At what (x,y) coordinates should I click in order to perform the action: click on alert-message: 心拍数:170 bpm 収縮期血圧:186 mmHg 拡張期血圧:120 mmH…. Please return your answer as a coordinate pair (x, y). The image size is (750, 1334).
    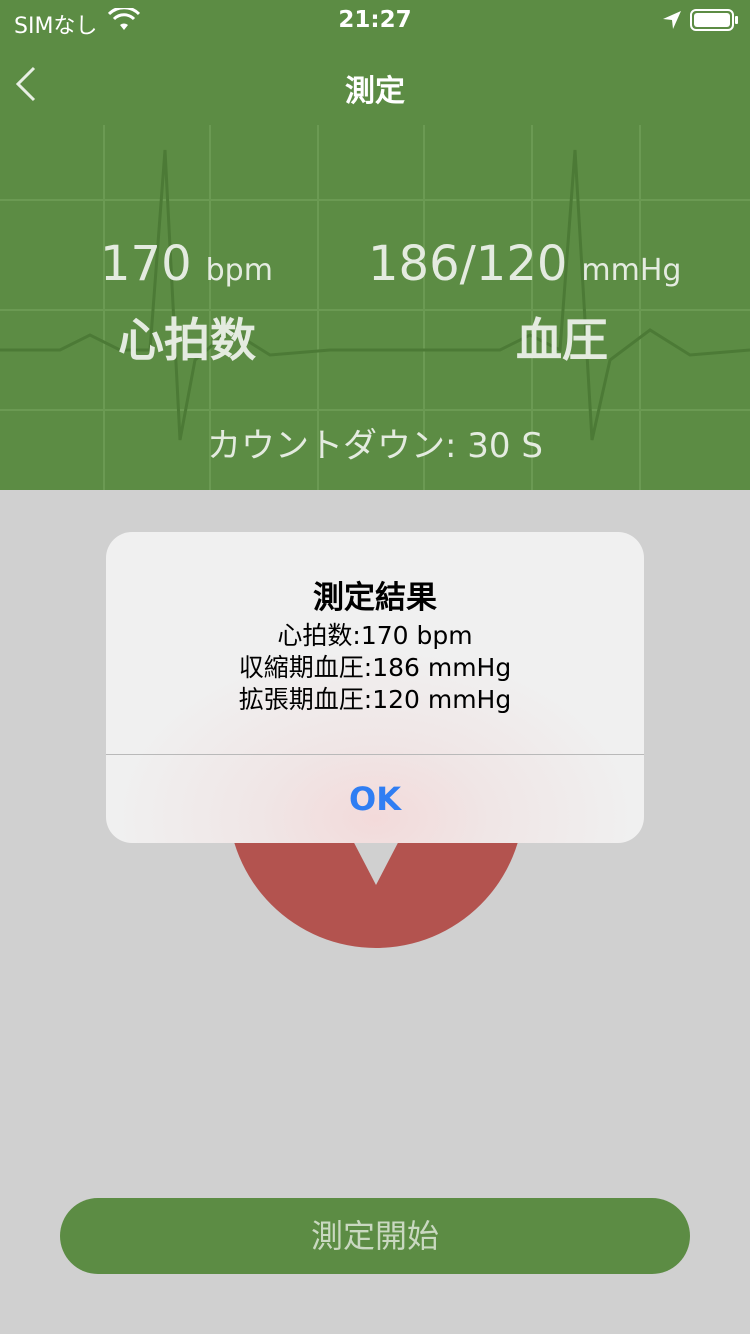
    Looking at the image, I should click on (375, 668).